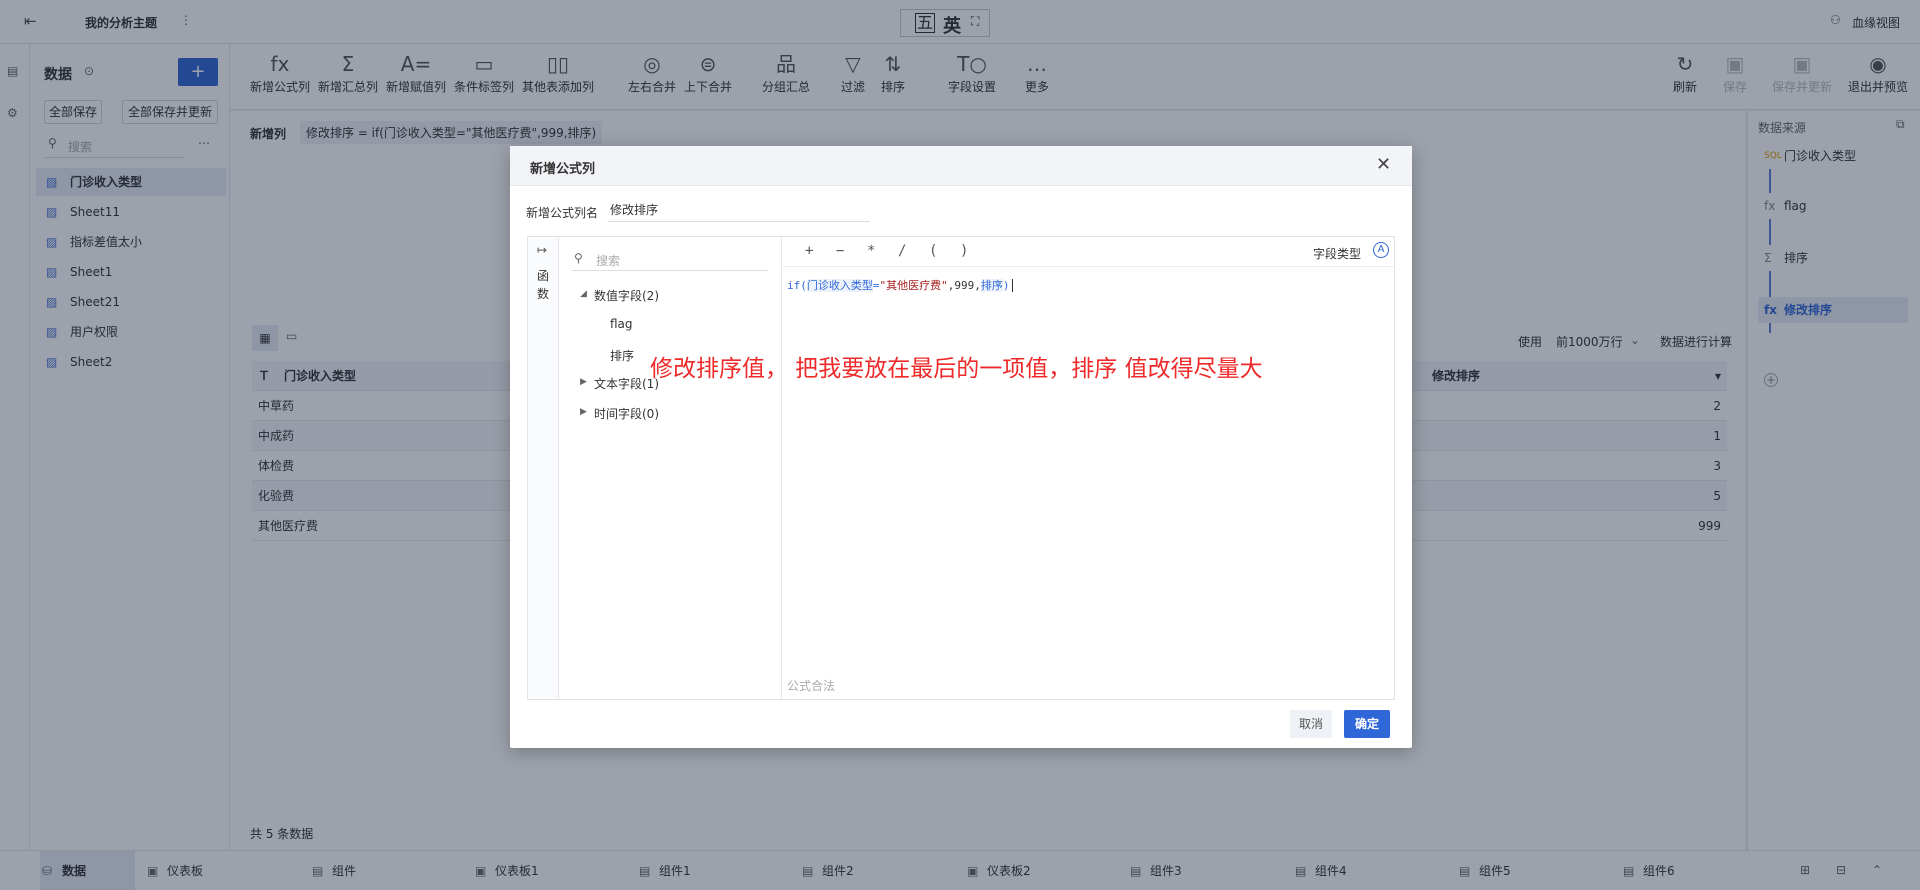 This screenshot has height=890, width=1920. I want to click on dialog-header: 新增公式列 ✕, so click(961, 166).